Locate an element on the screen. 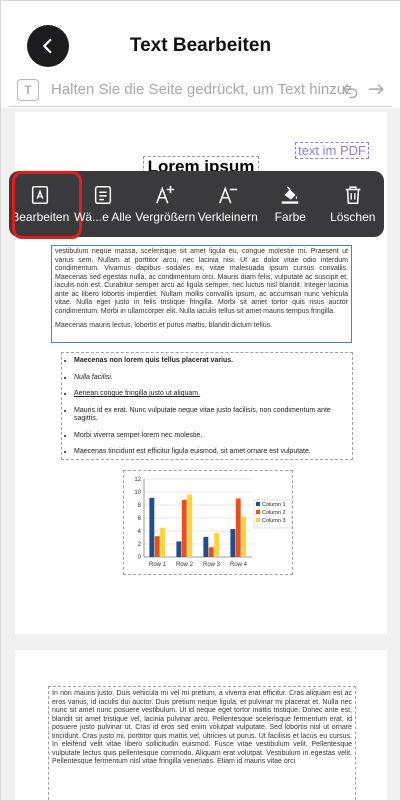 The image size is (401, 801). delete-label: Löschen is located at coordinates (353, 217).